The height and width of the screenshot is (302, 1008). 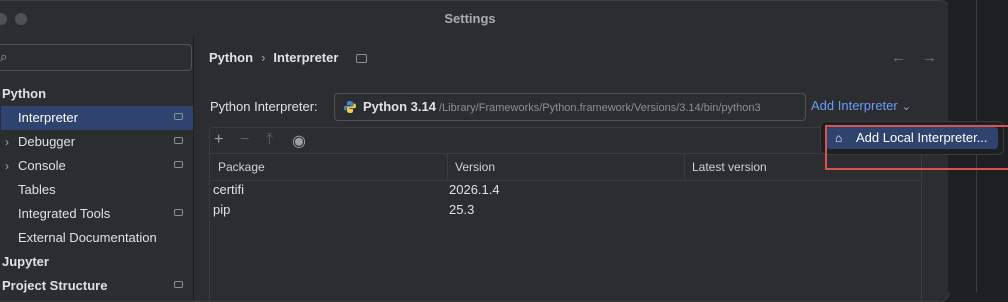 What do you see at coordinates (906, 107) in the screenshot?
I see `chevron-down-icon: ⌄` at bounding box center [906, 107].